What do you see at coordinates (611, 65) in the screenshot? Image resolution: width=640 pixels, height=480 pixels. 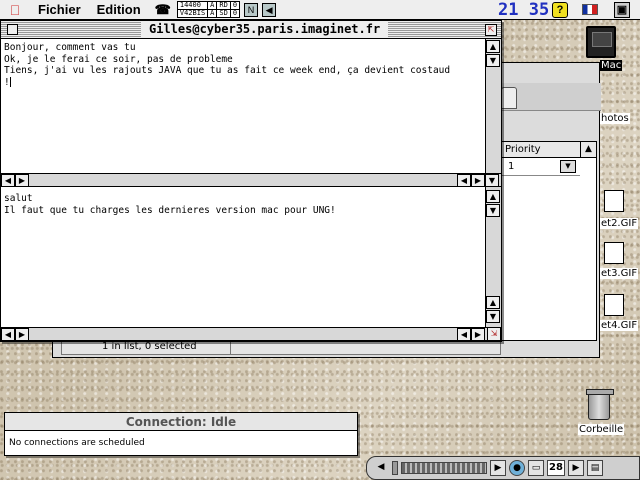 I see `computer-icon-label: Mac` at bounding box center [611, 65].